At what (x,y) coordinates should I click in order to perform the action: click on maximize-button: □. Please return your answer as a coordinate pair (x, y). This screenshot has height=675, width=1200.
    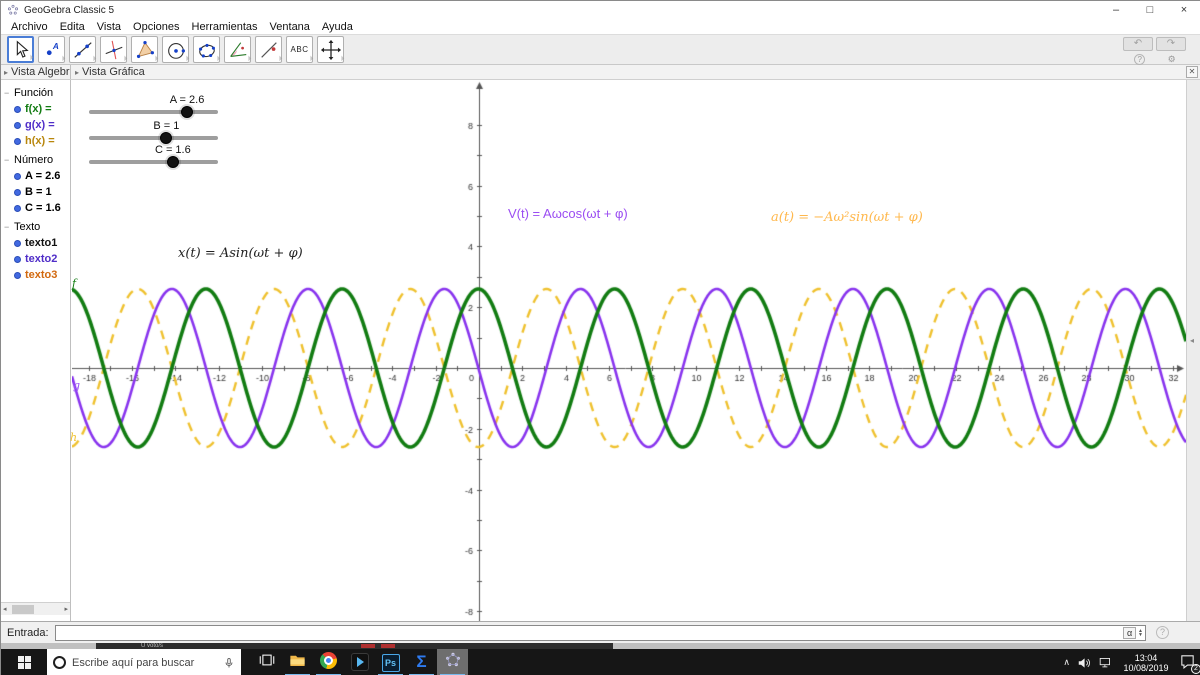
    Looking at the image, I should click on (1150, 10).